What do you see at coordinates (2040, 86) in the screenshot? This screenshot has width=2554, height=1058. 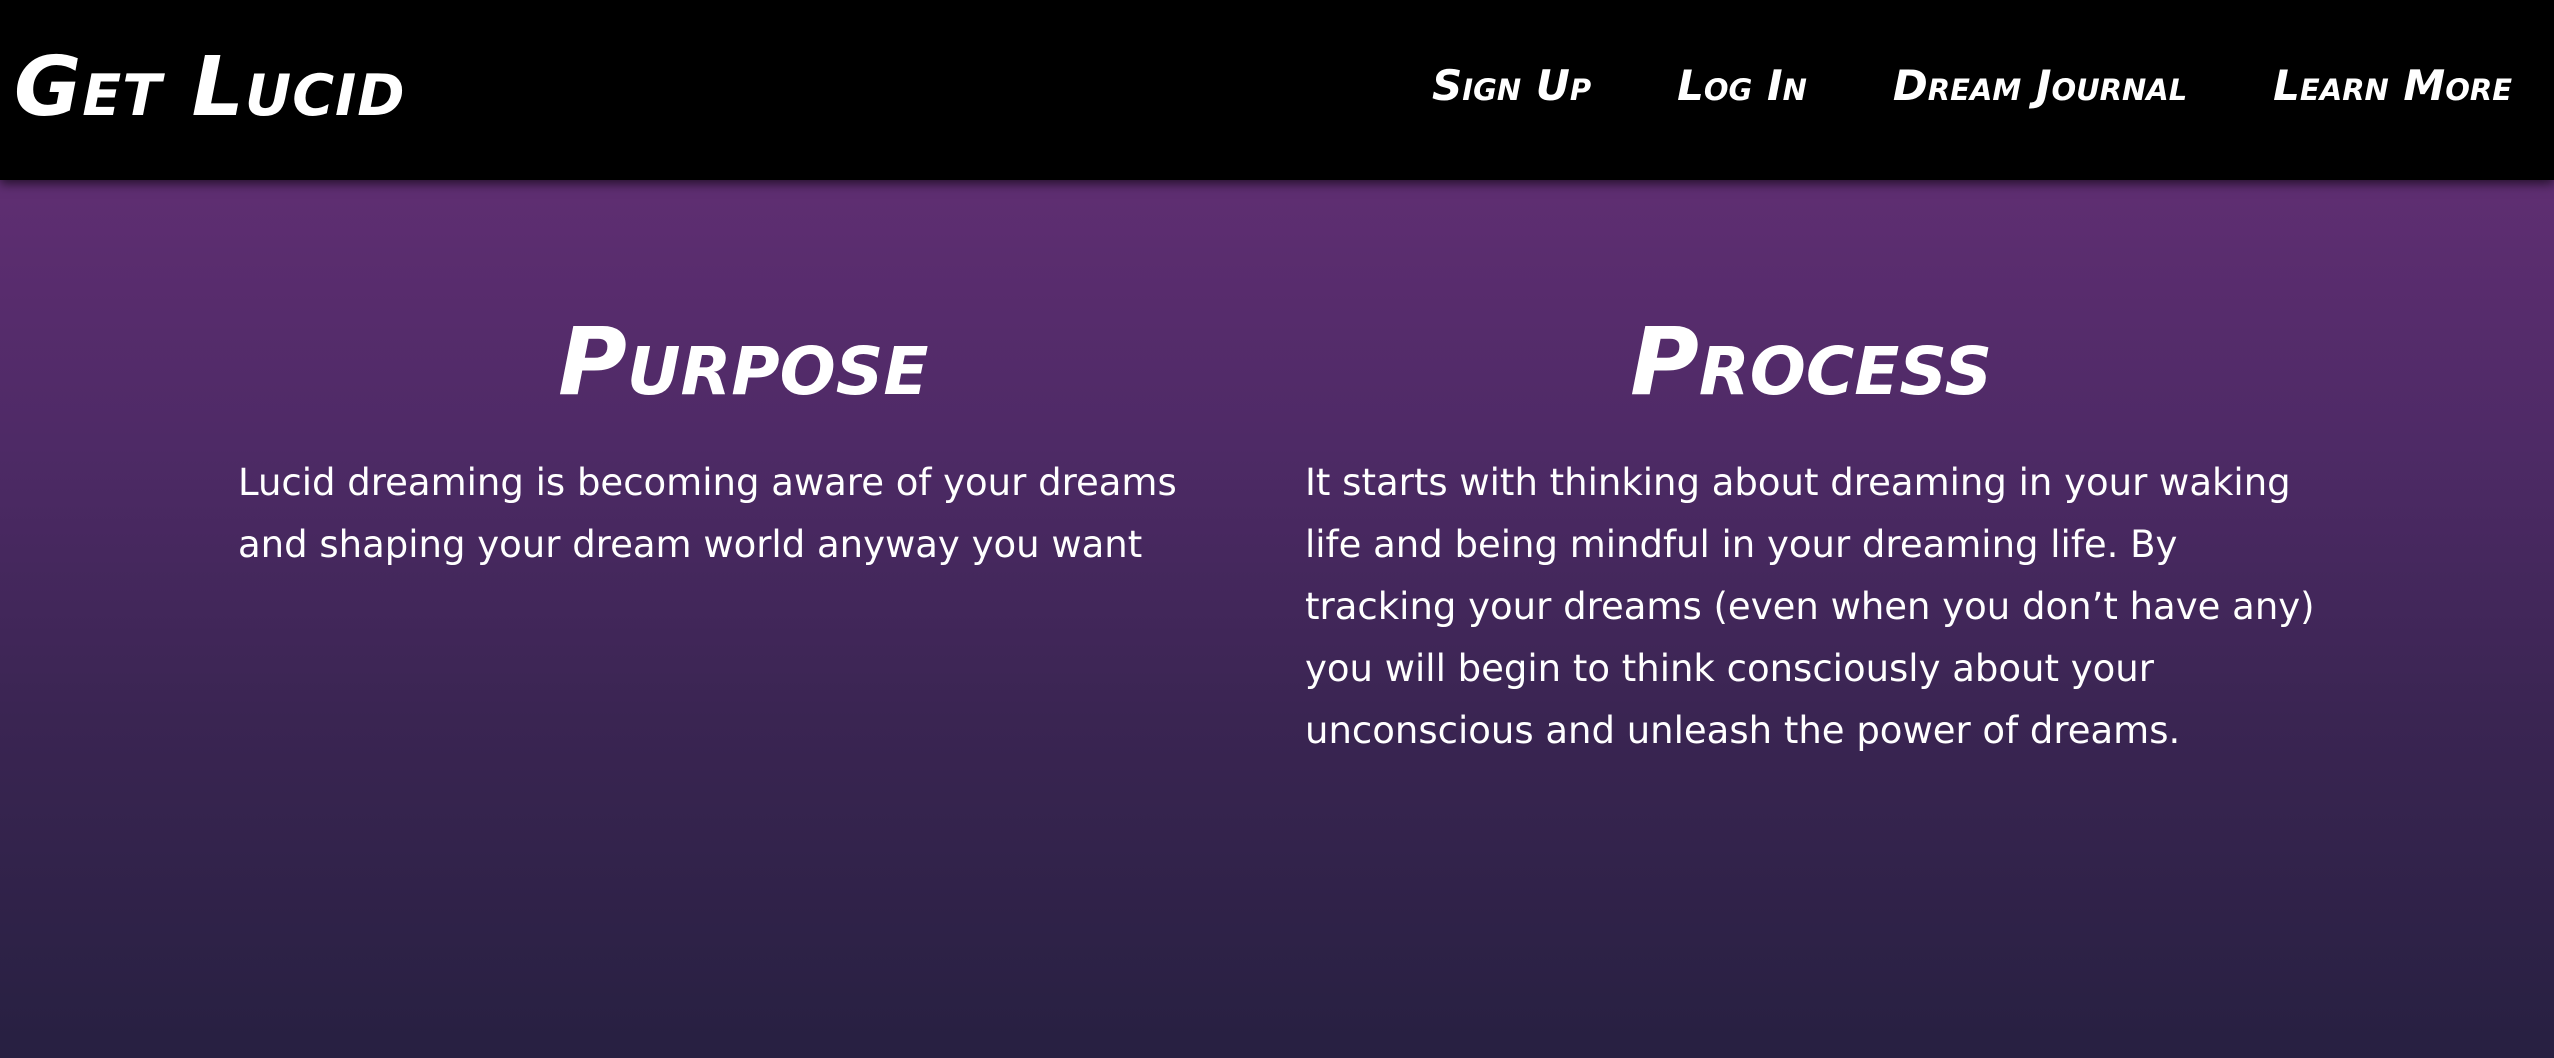 I see `nav-link-dream-journal: Dream Journal` at bounding box center [2040, 86].